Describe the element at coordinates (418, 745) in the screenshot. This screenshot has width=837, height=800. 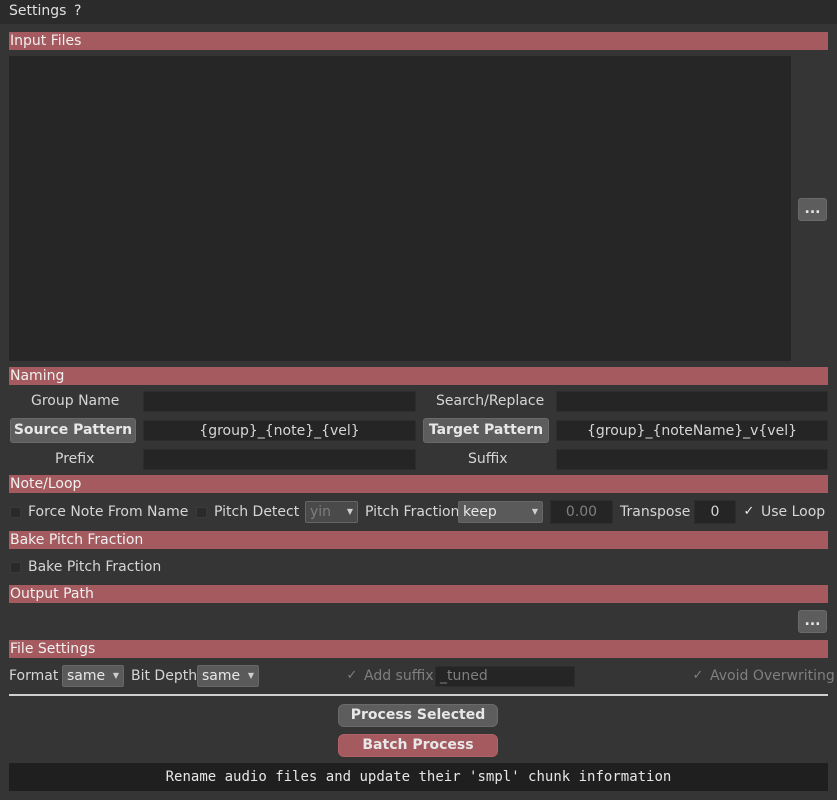
I see `batch-process-button: Batch Process` at that location.